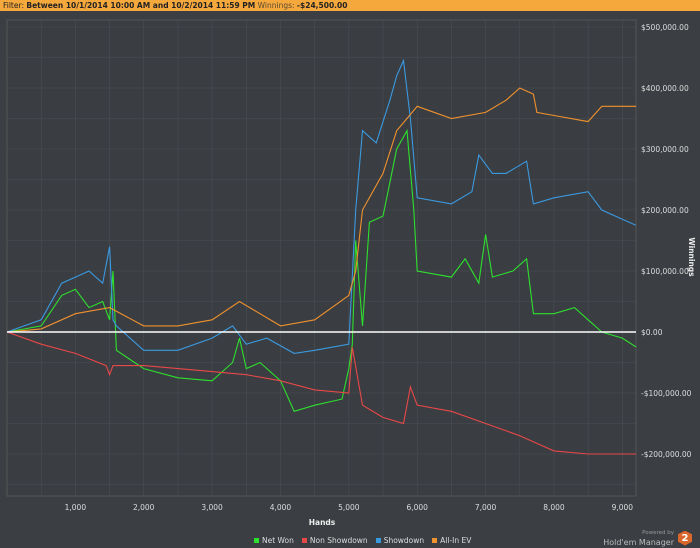  Describe the element at coordinates (666, 454) in the screenshot. I see `y-tick-label: -$200,000.00` at that location.